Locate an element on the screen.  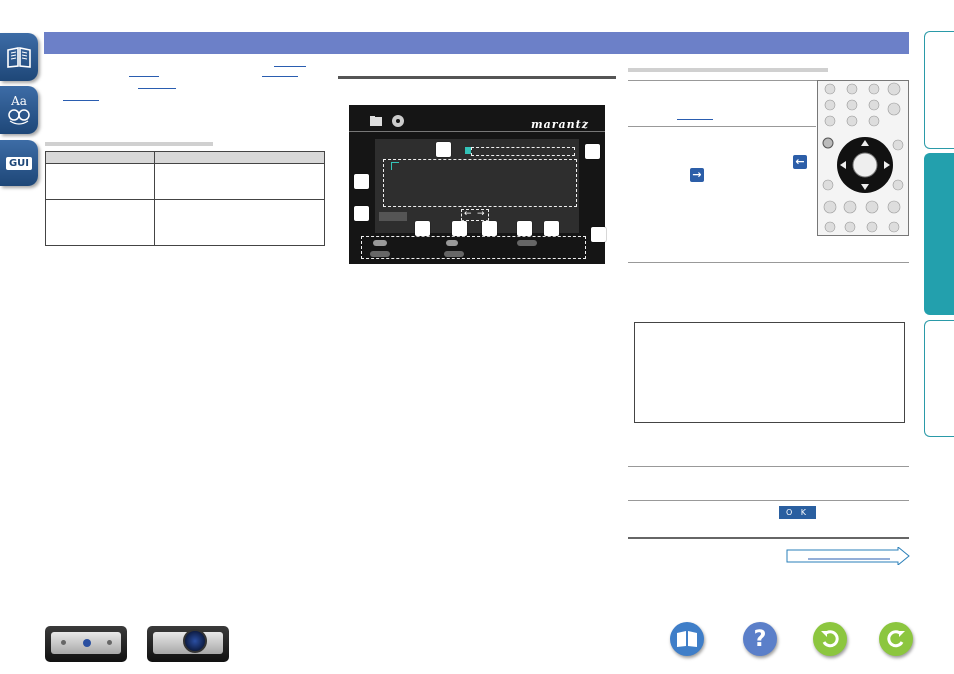
info-table is located at coordinates (185, 198).